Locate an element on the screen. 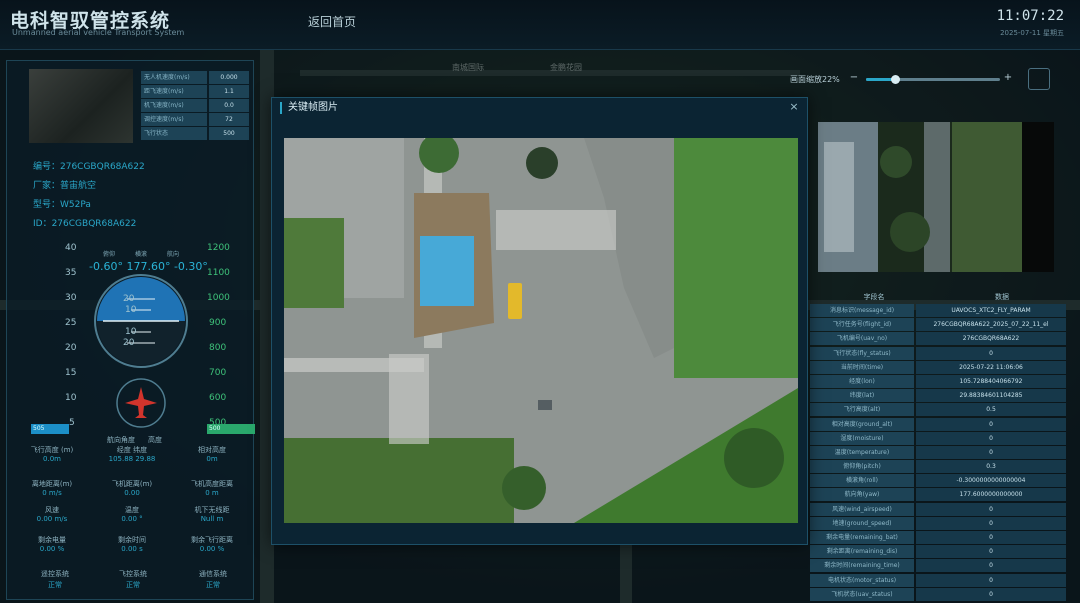 This screenshot has height=603, width=1080. table-row: 飞机编号(uav_no) 276CGBQR68A622 is located at coordinates (938, 339).